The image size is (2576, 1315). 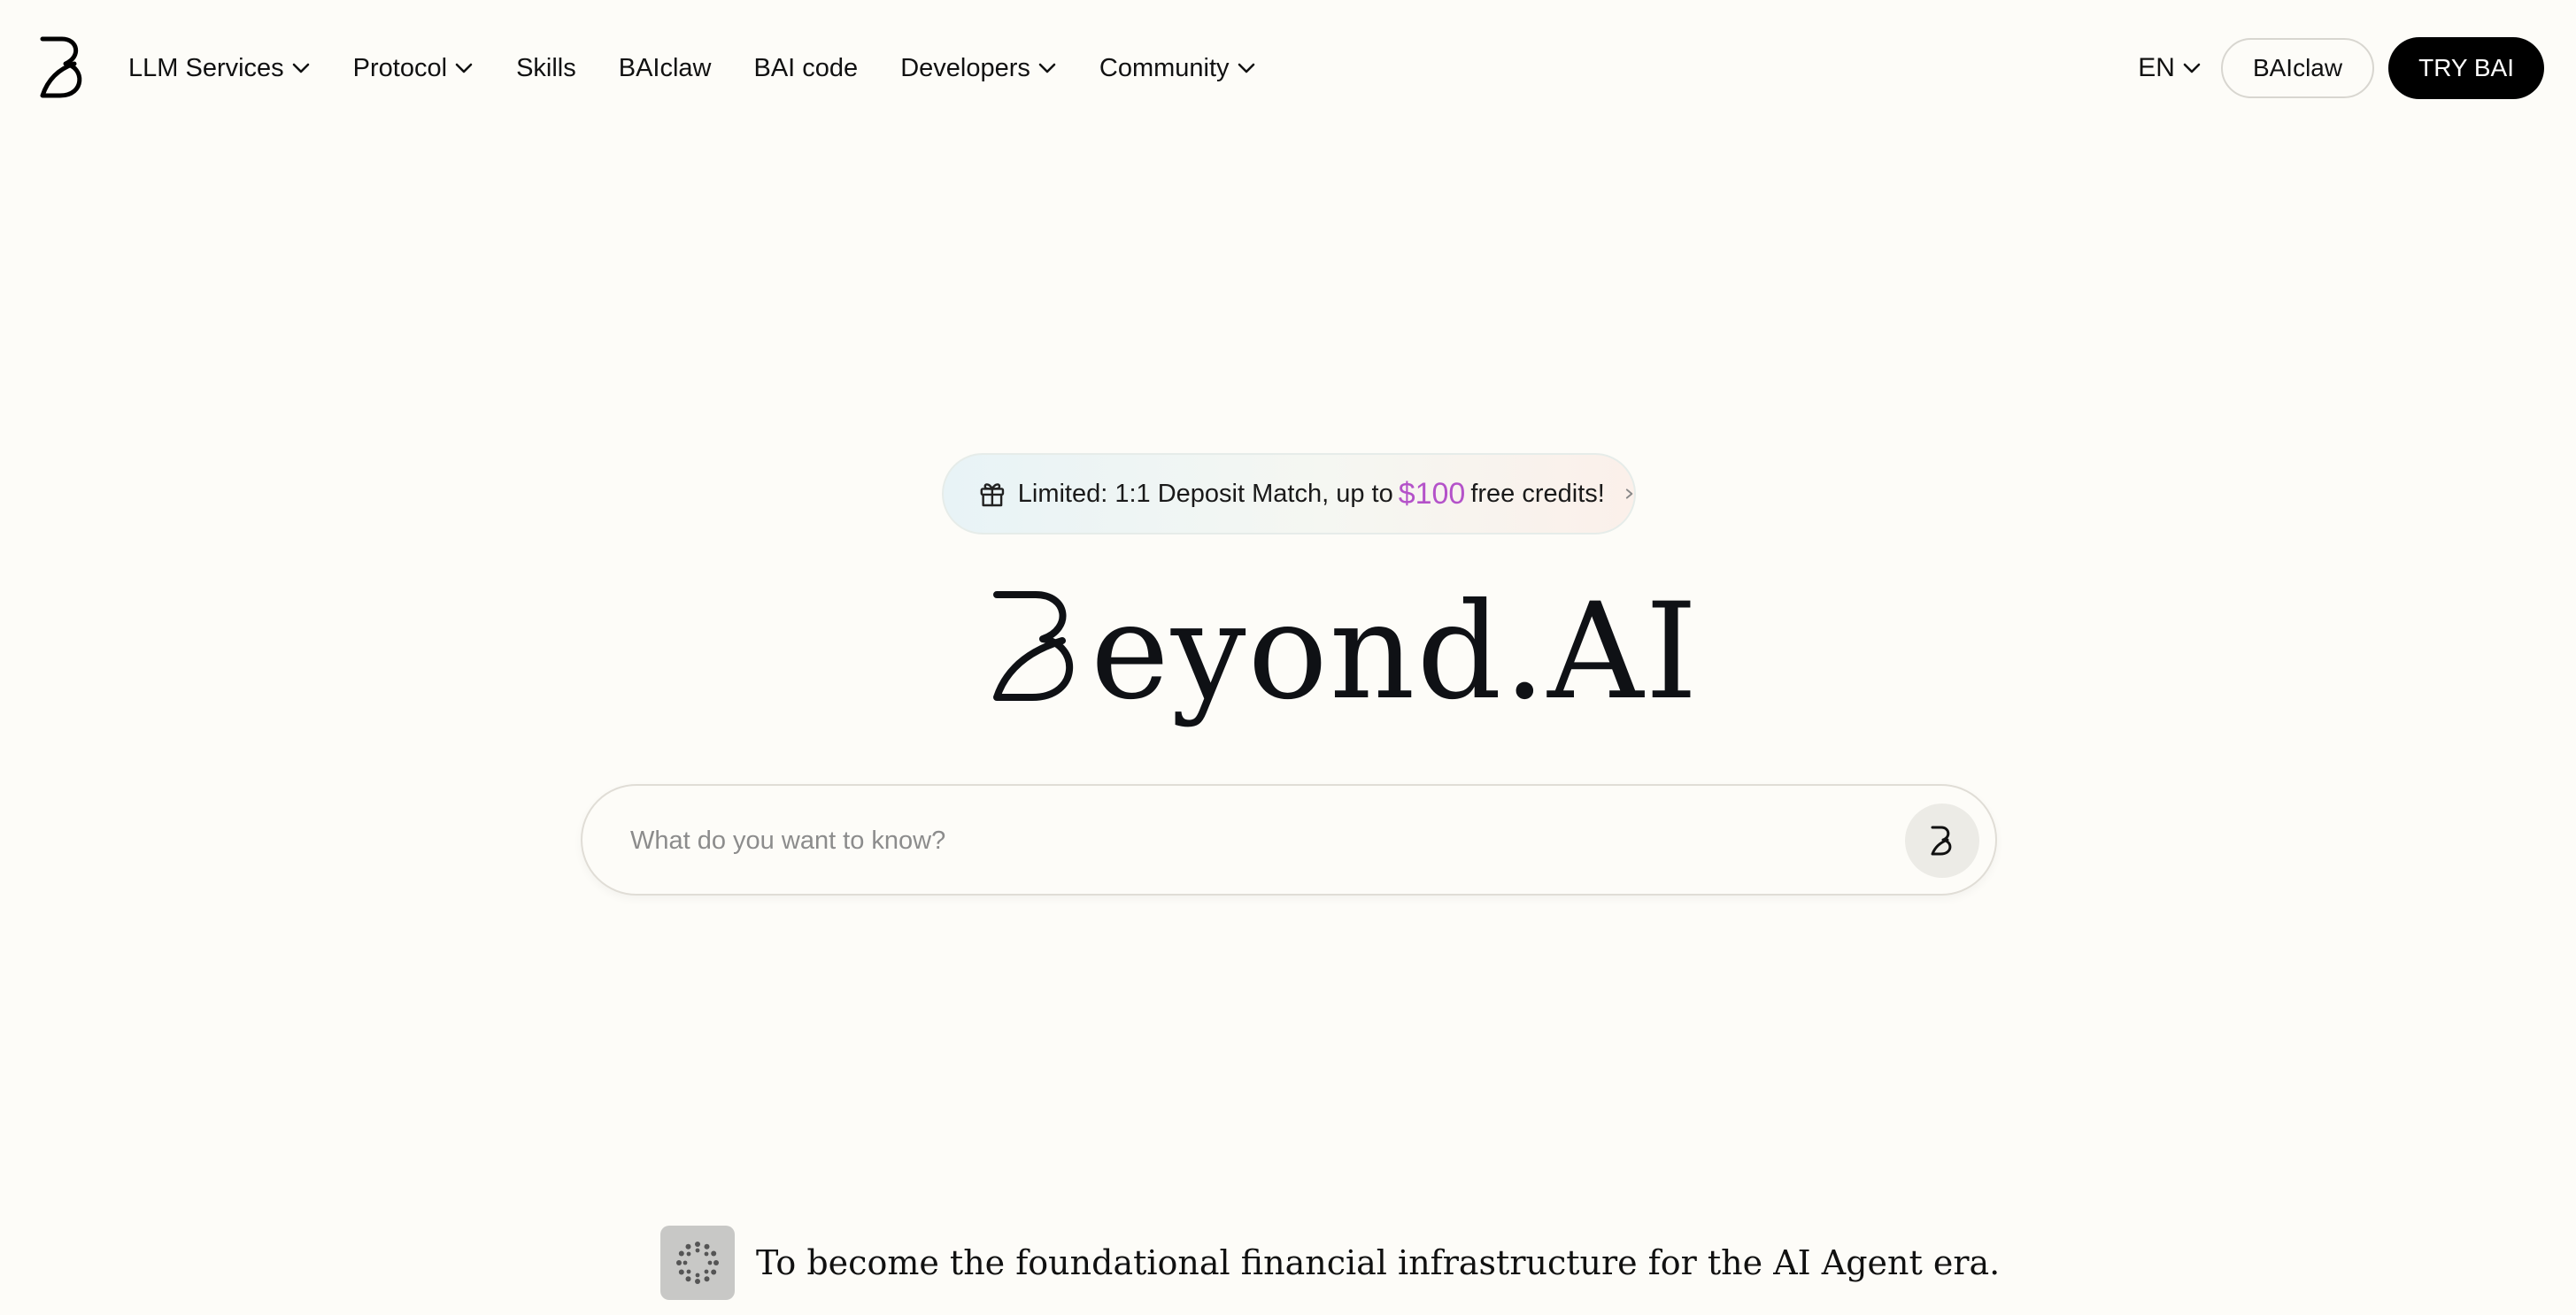 What do you see at coordinates (1395, 652) in the screenshot?
I see `wordmark-text: eyond.AI` at bounding box center [1395, 652].